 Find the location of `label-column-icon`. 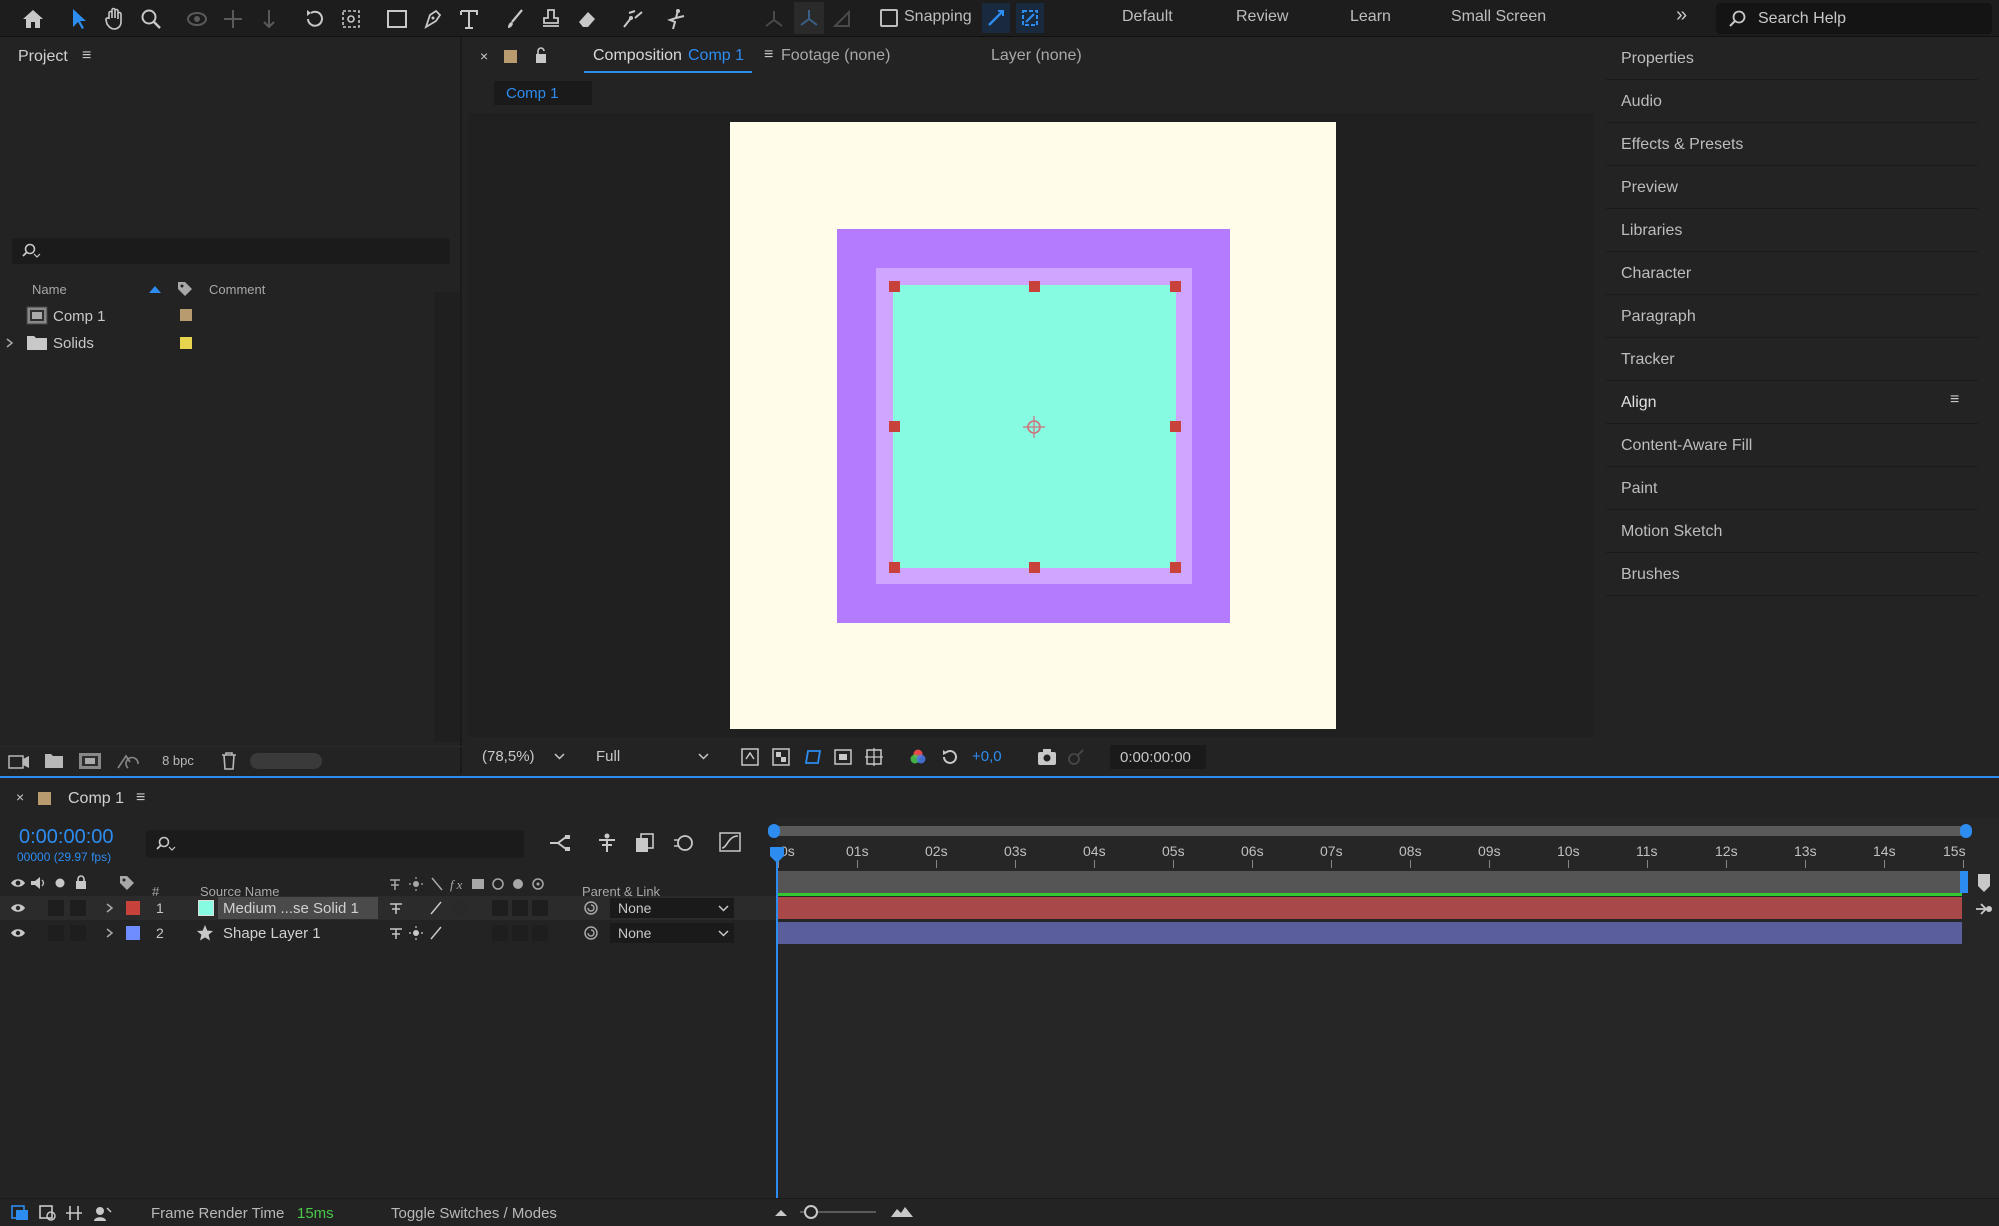

label-column-icon is located at coordinates (185, 289).